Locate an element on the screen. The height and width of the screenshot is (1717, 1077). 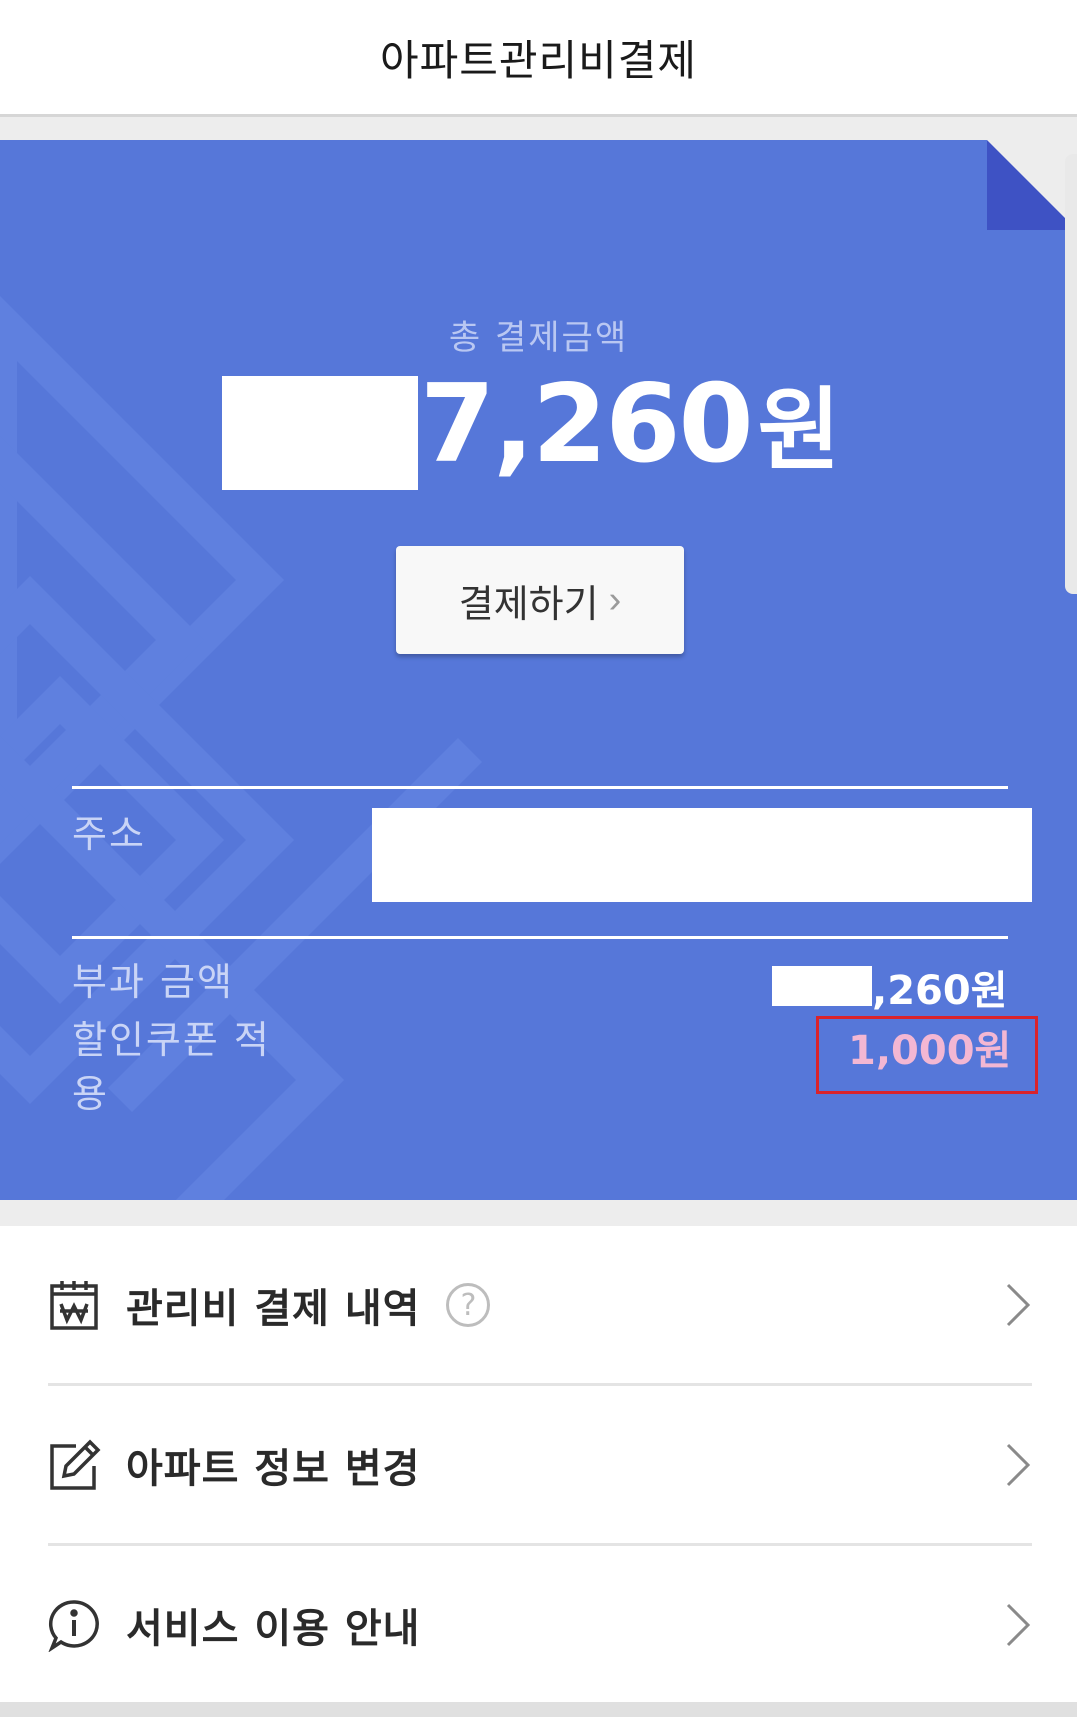
info-chat-icon is located at coordinates (75, 1625).